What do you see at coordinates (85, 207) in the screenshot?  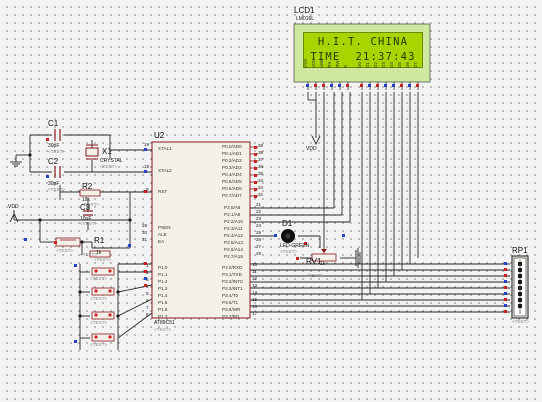 I see `c3-ref-label: C3` at bounding box center [85, 207].